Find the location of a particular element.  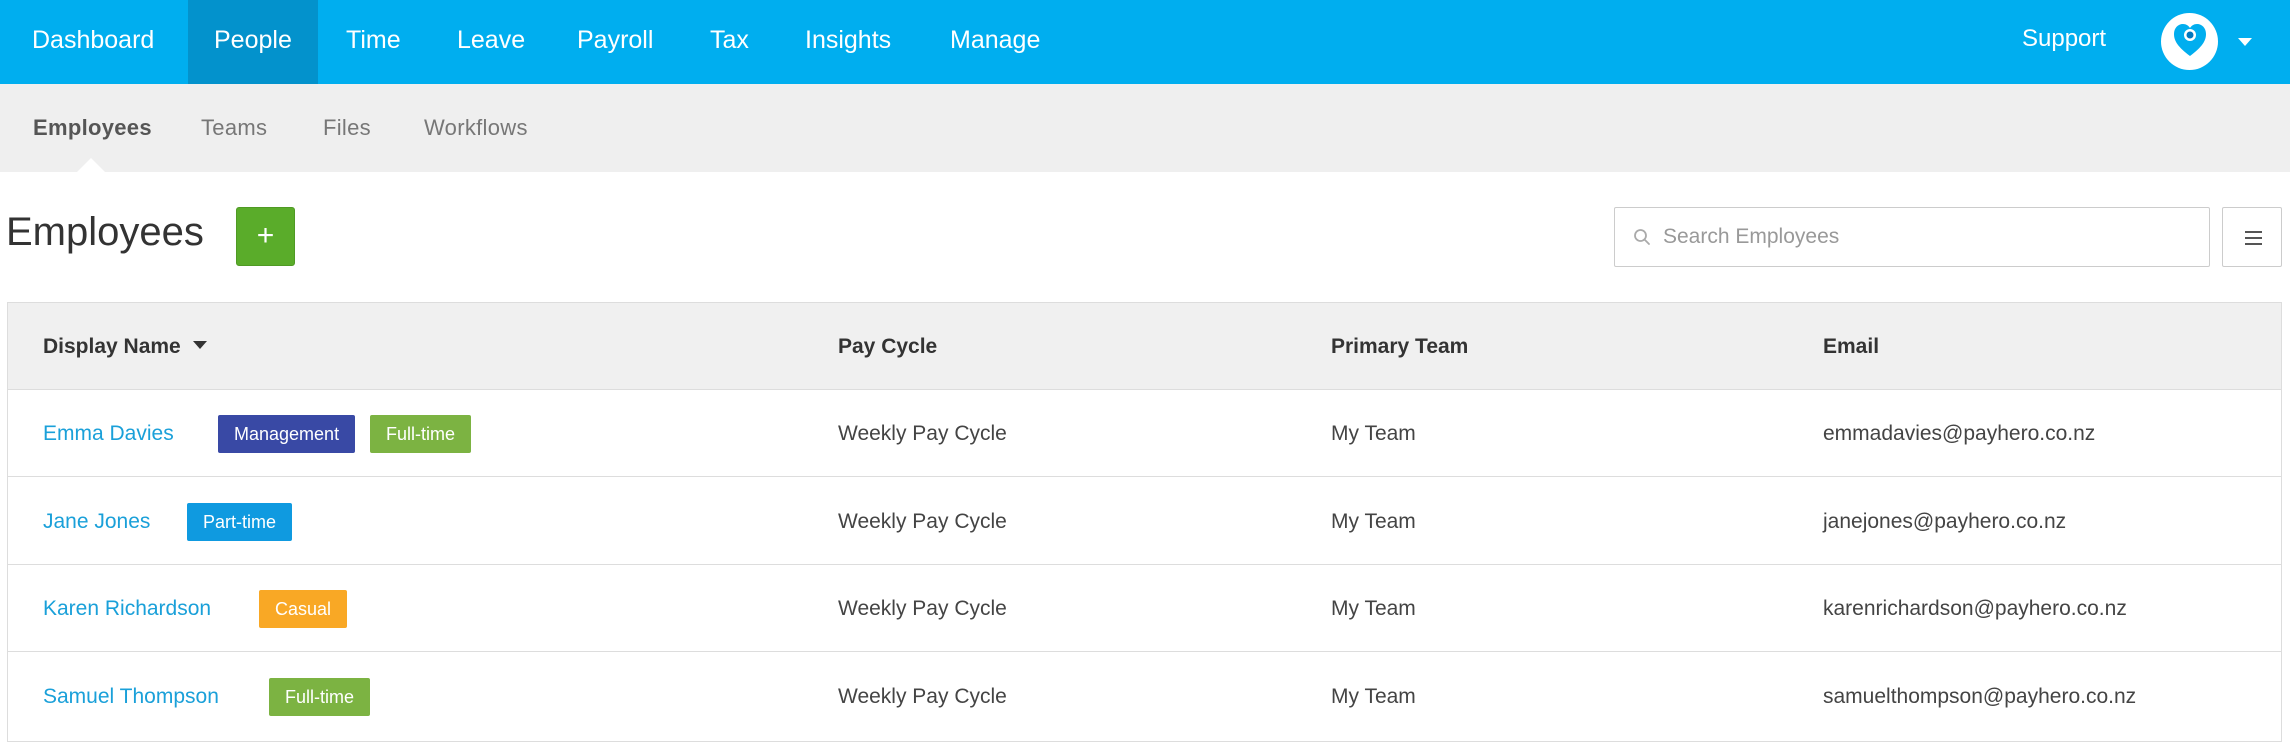

search-box is located at coordinates (1912, 237).